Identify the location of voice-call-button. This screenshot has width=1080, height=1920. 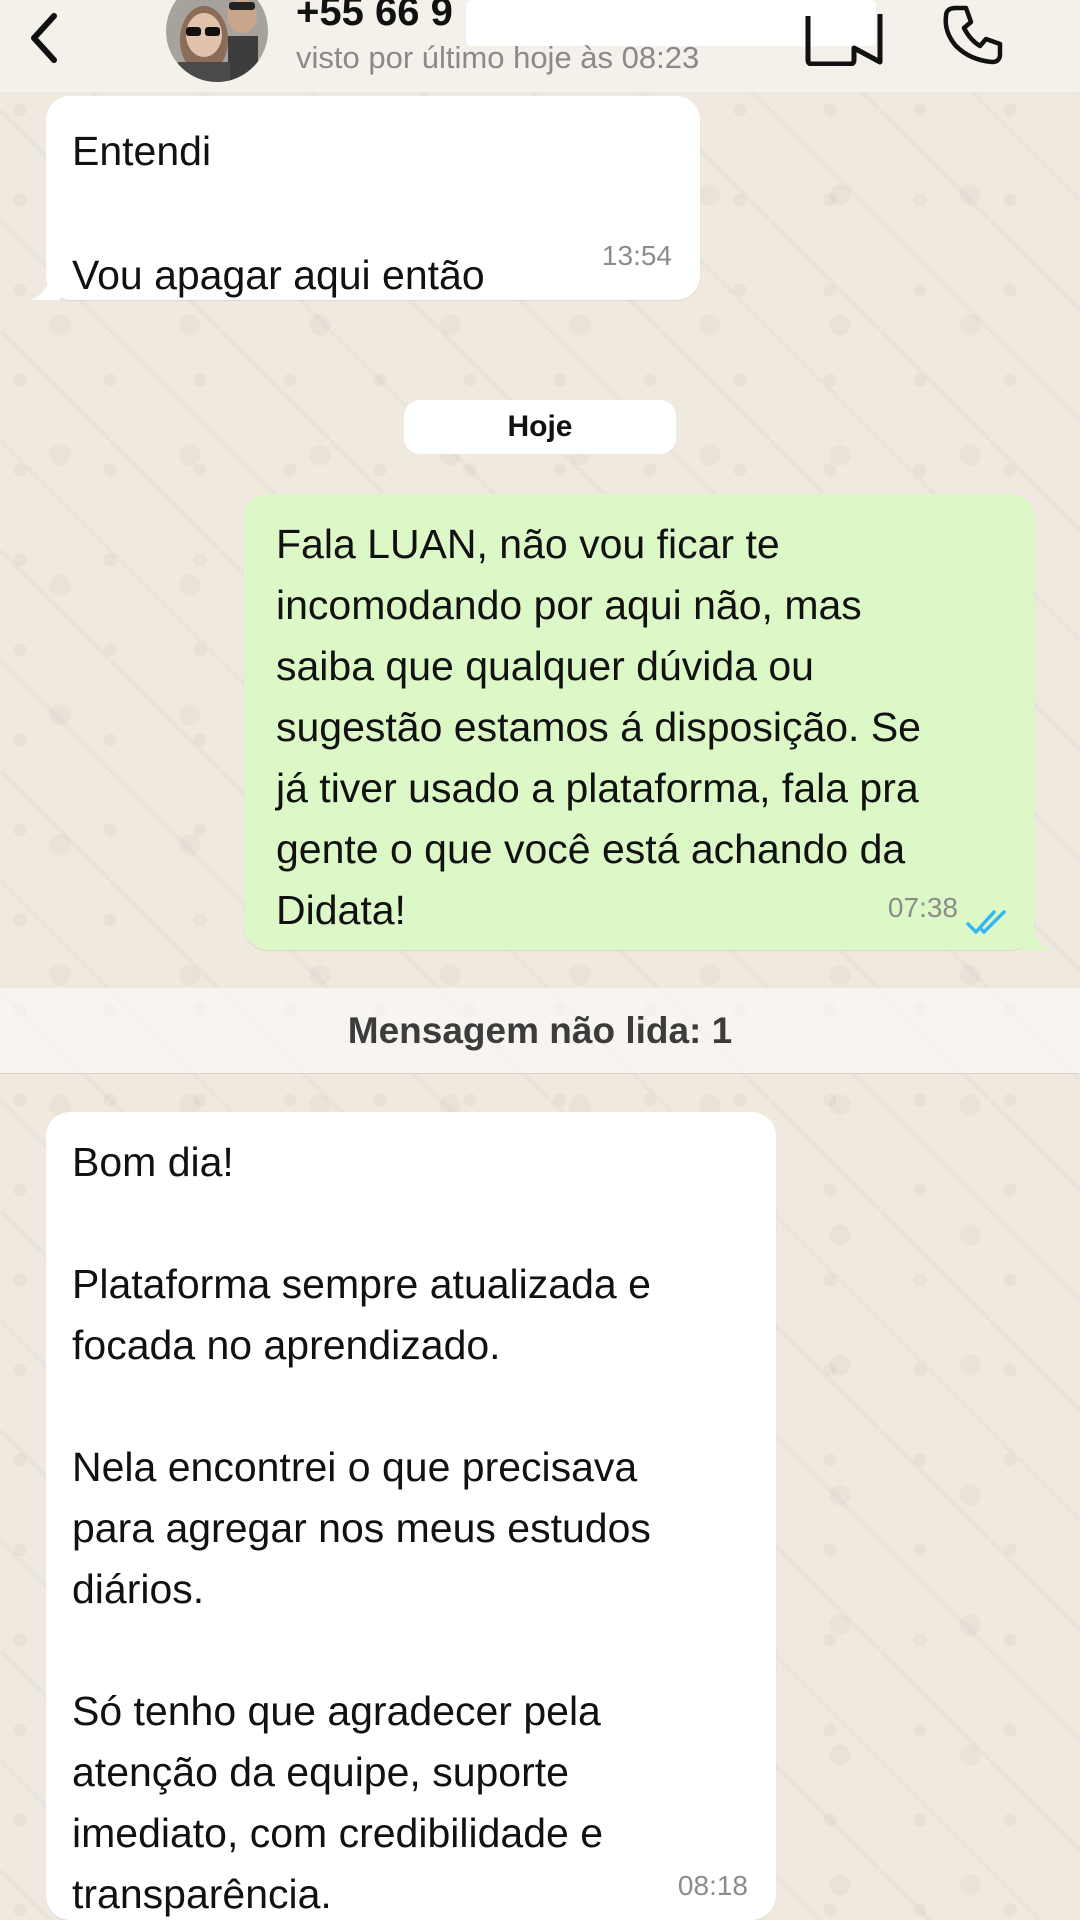
(973, 35).